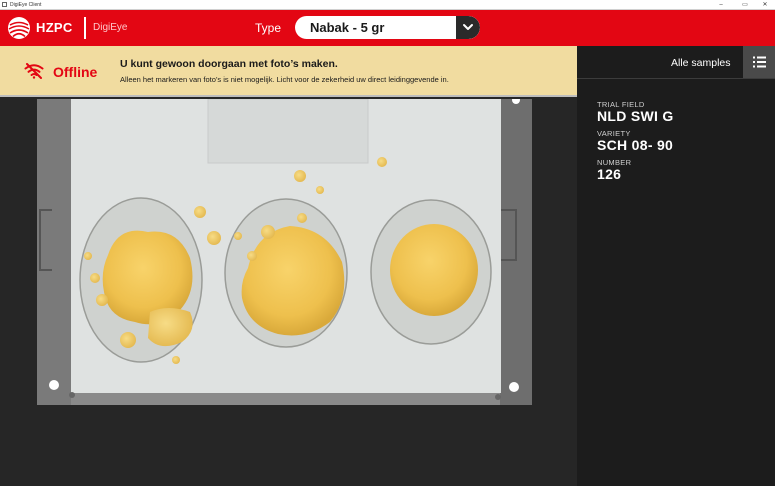 The height and width of the screenshot is (486, 775). What do you see at coordinates (721, 5) in the screenshot?
I see `minimize-button: –` at bounding box center [721, 5].